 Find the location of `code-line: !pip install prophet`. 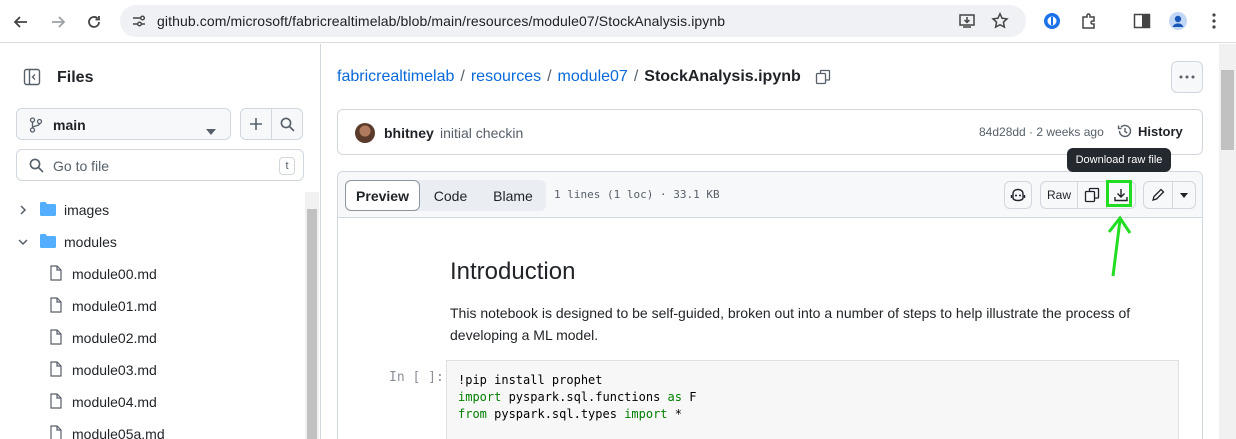

code-line: !pip install prophet is located at coordinates (530, 380).